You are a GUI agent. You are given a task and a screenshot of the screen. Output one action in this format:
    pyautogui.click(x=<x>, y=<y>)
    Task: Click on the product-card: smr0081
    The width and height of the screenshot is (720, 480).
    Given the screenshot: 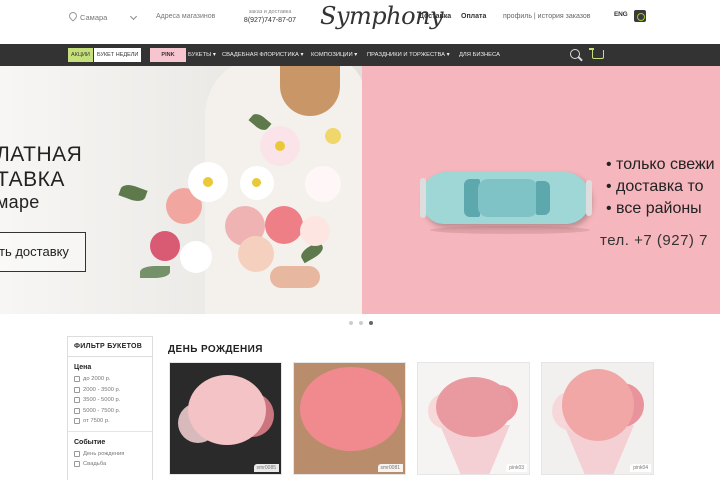 What is the action you would take?
    pyautogui.click(x=349, y=418)
    